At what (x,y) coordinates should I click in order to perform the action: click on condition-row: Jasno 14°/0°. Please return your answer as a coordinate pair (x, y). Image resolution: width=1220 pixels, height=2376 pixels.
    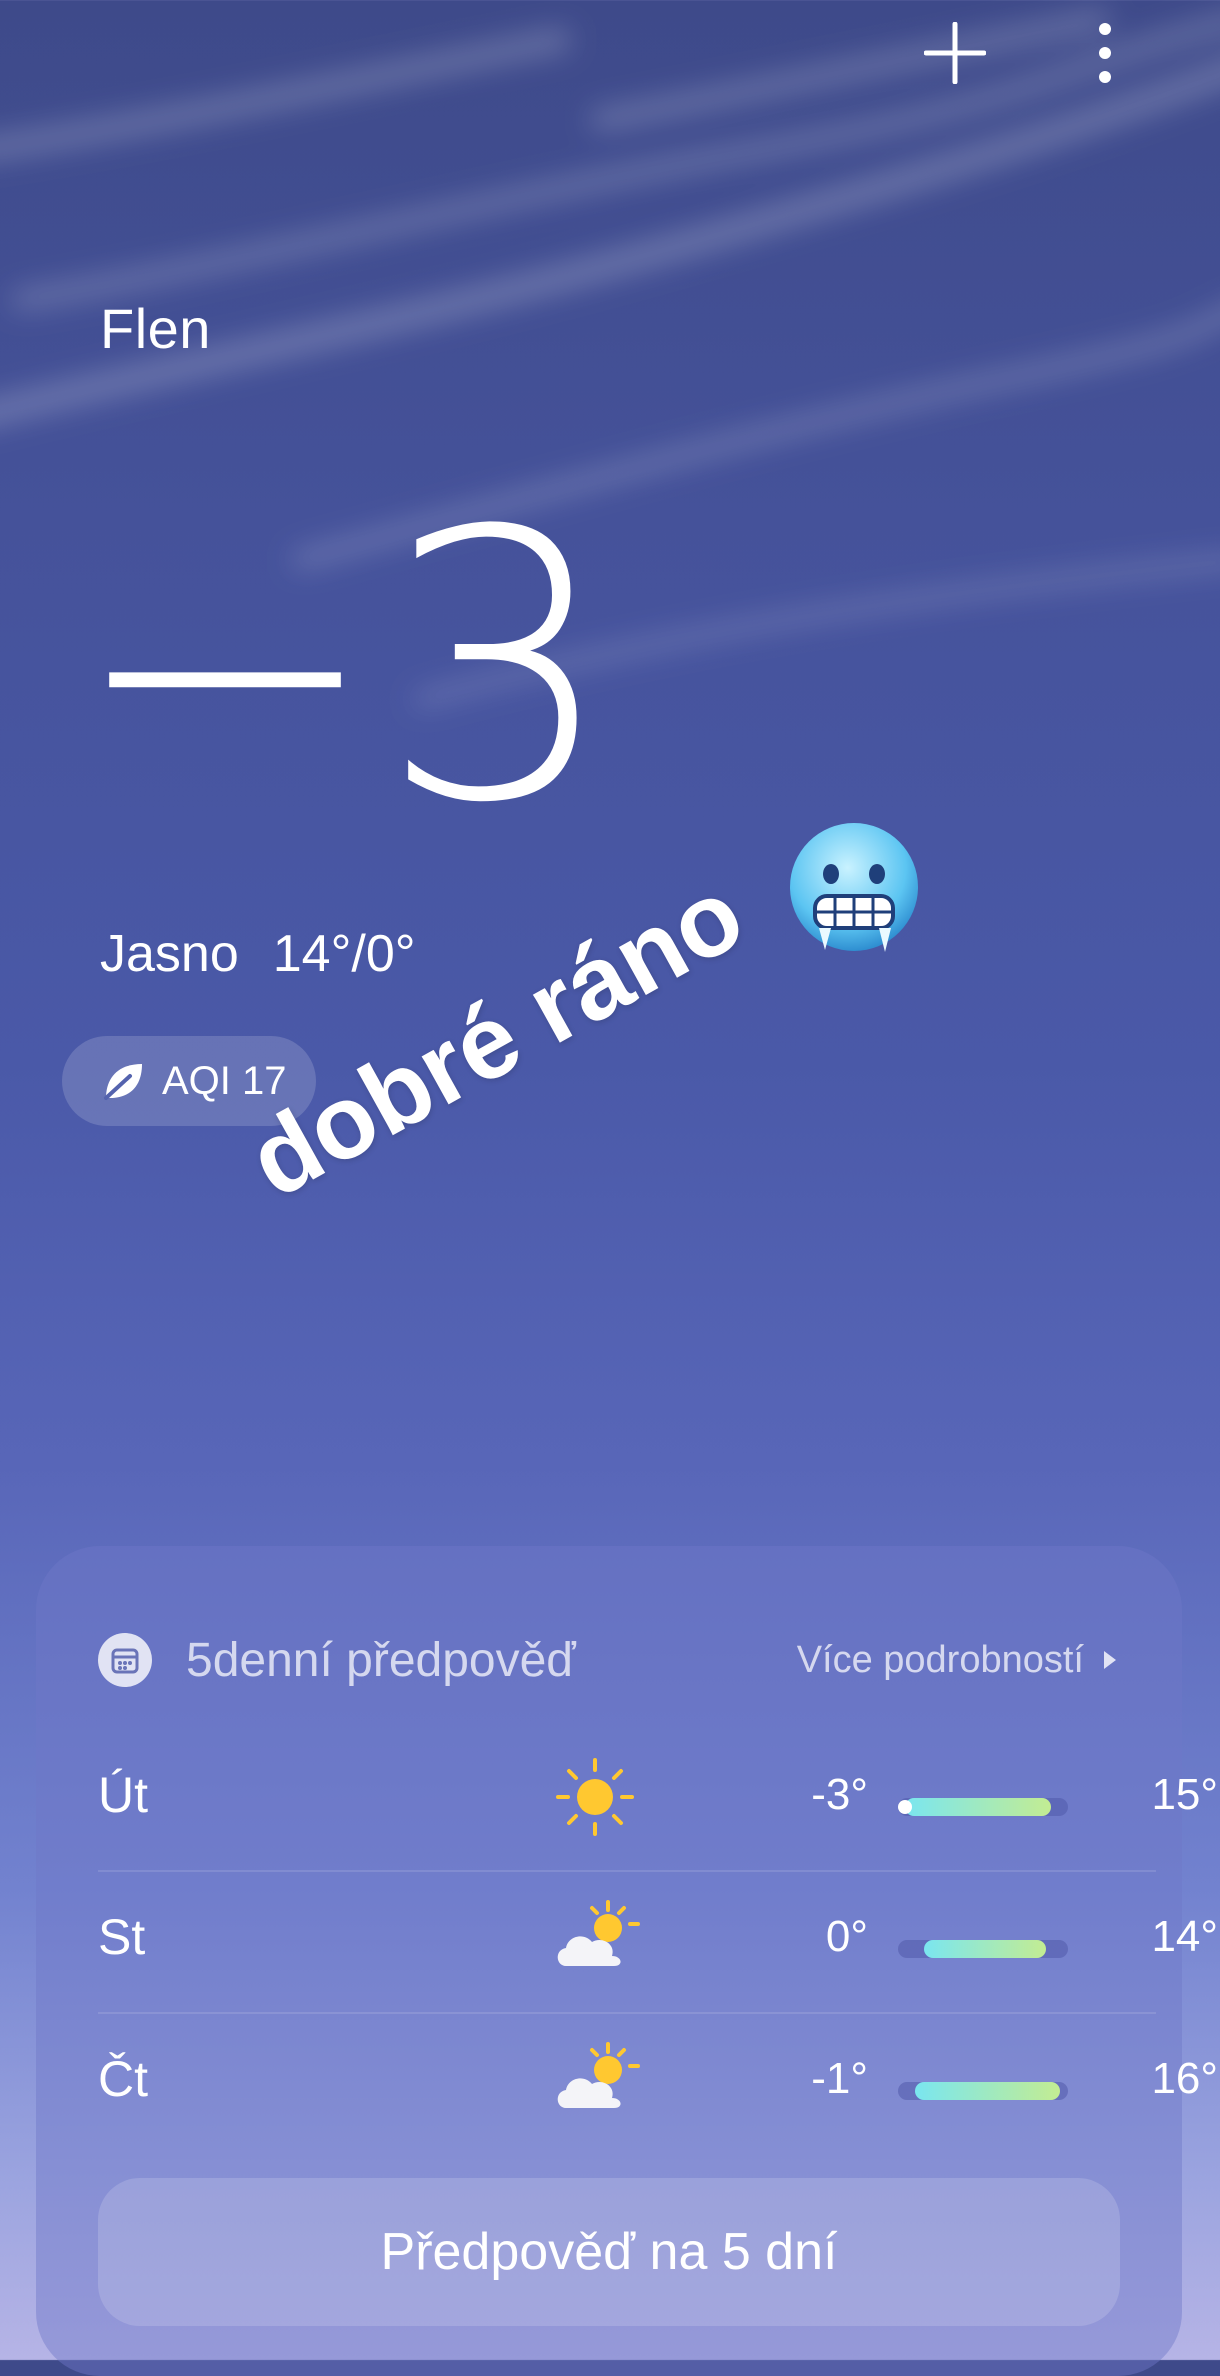
    Looking at the image, I should click on (258, 954).